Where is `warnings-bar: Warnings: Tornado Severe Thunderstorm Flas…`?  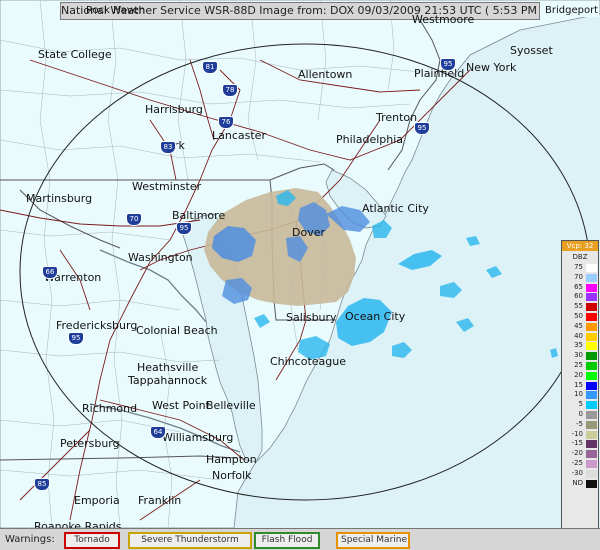 warnings-bar: Warnings: Tornado Severe Thunderstorm Flas… is located at coordinates (300, 539).